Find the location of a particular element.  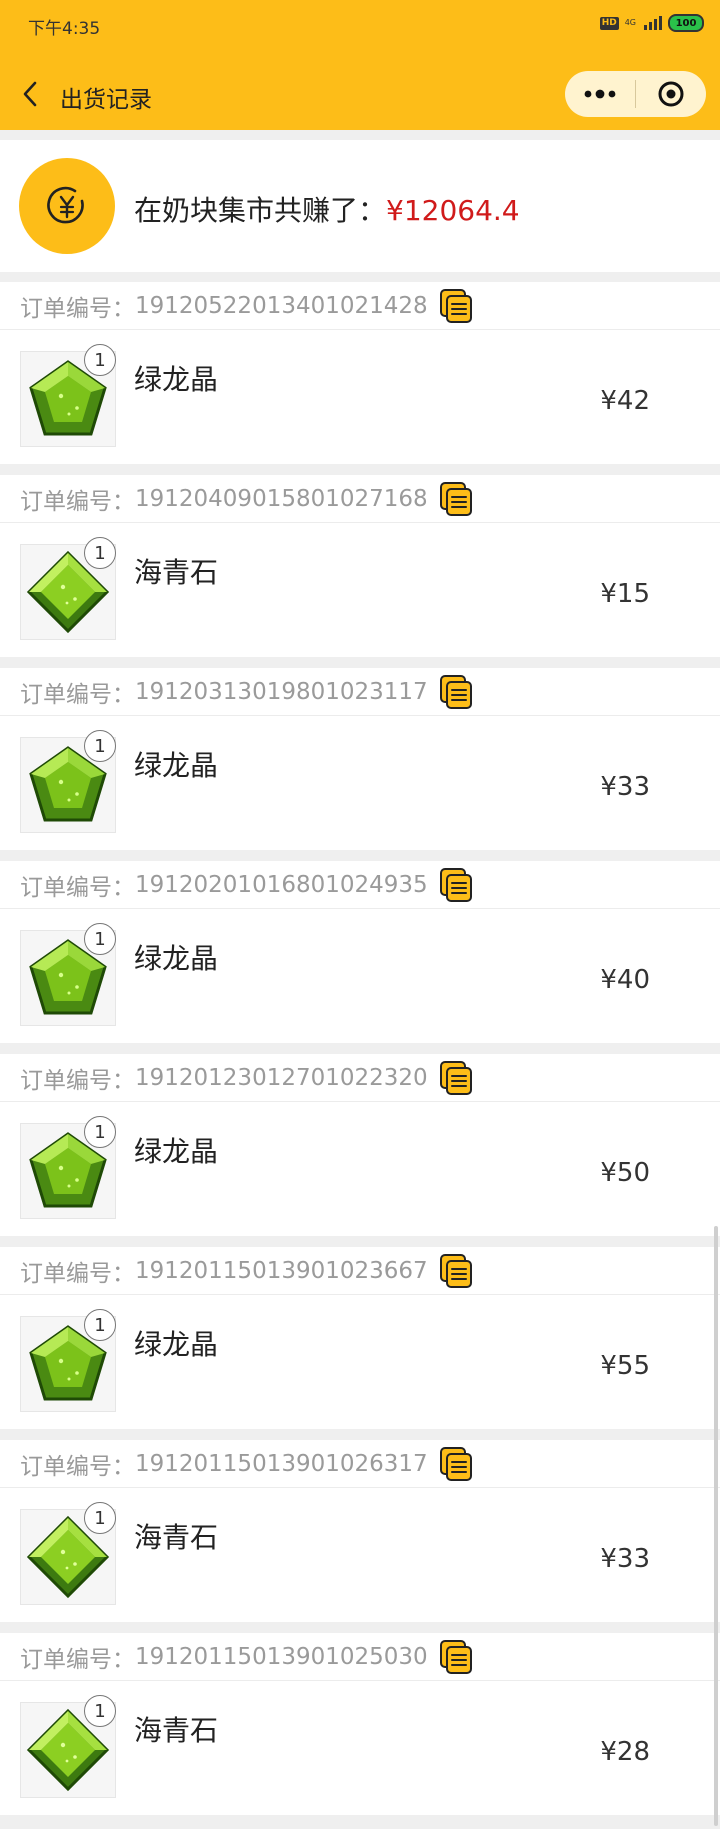

order-header: 订单编号： 19120115013901026317 is located at coordinates (360, 1464).